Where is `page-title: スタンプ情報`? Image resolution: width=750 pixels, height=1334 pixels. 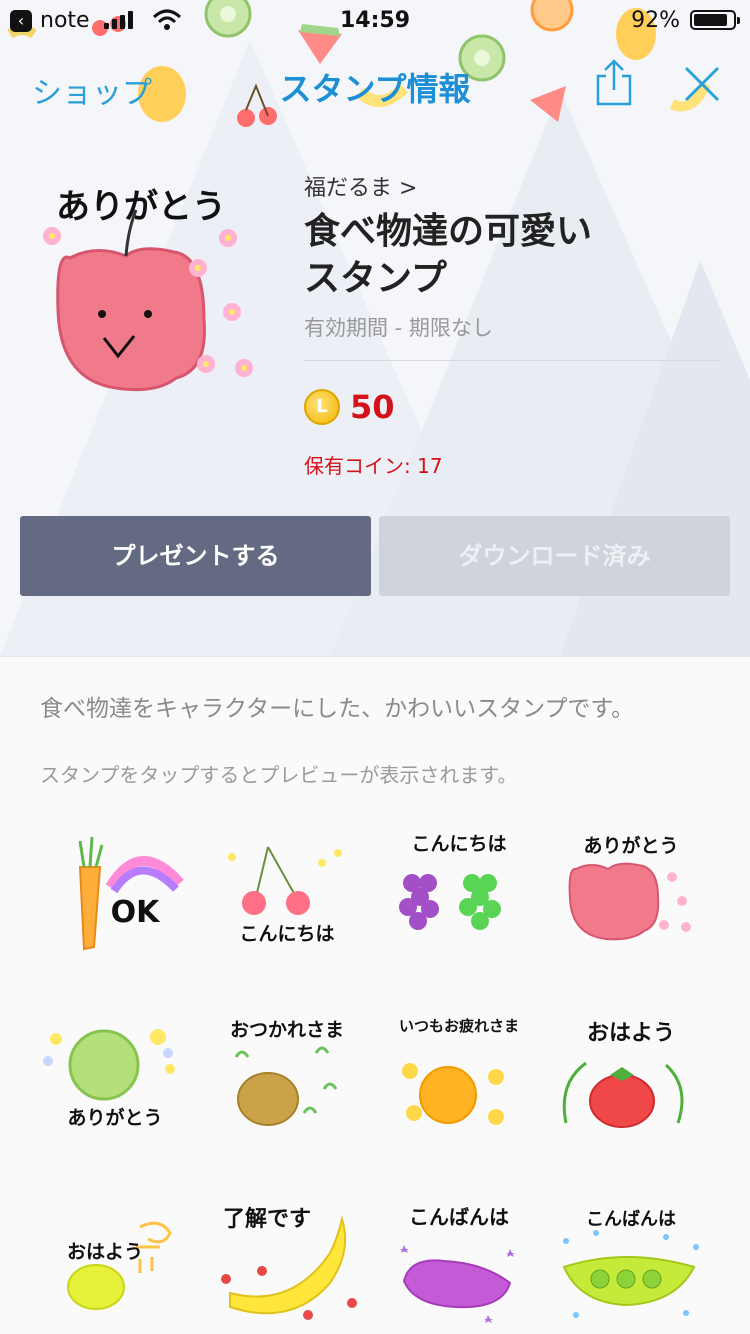 page-title: スタンプ情報 is located at coordinates (375, 89).